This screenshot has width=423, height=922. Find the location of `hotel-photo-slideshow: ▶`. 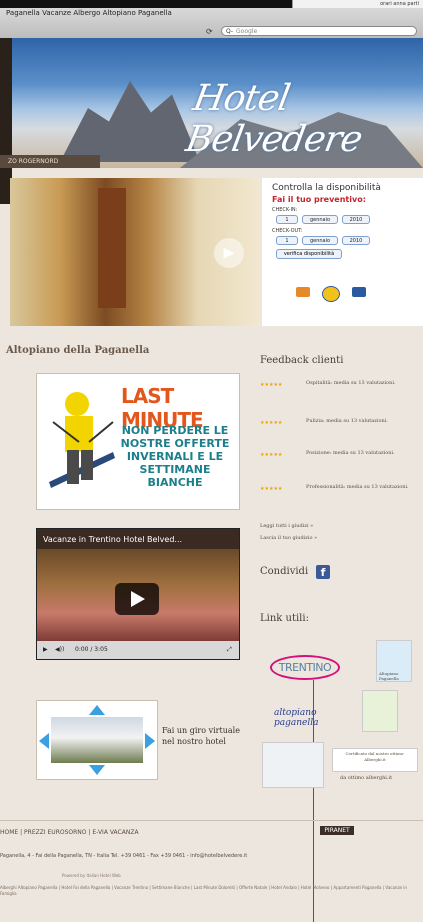

hotel-photo-slideshow: ▶ is located at coordinates (135, 252).